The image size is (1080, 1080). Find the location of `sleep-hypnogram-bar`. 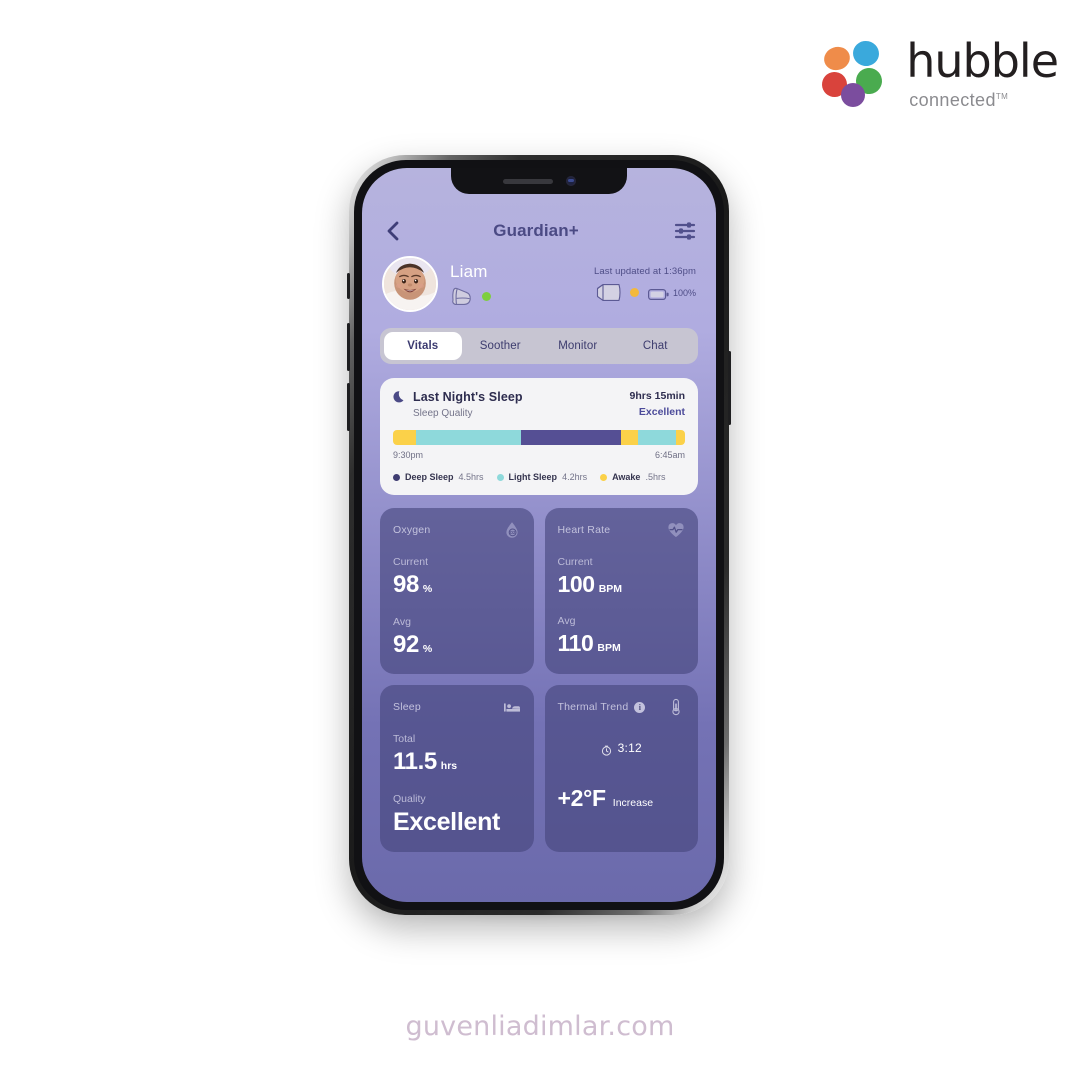

sleep-hypnogram-bar is located at coordinates (539, 437).